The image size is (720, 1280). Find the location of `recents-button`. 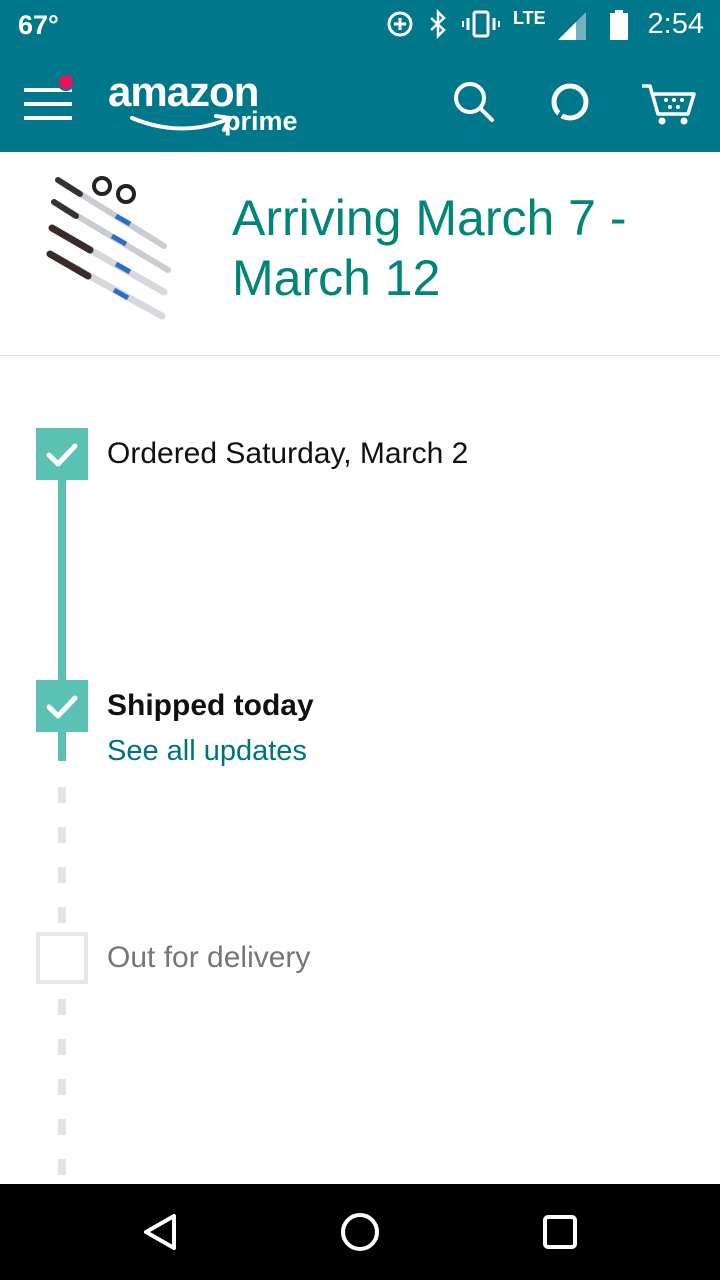

recents-button is located at coordinates (560, 1232).